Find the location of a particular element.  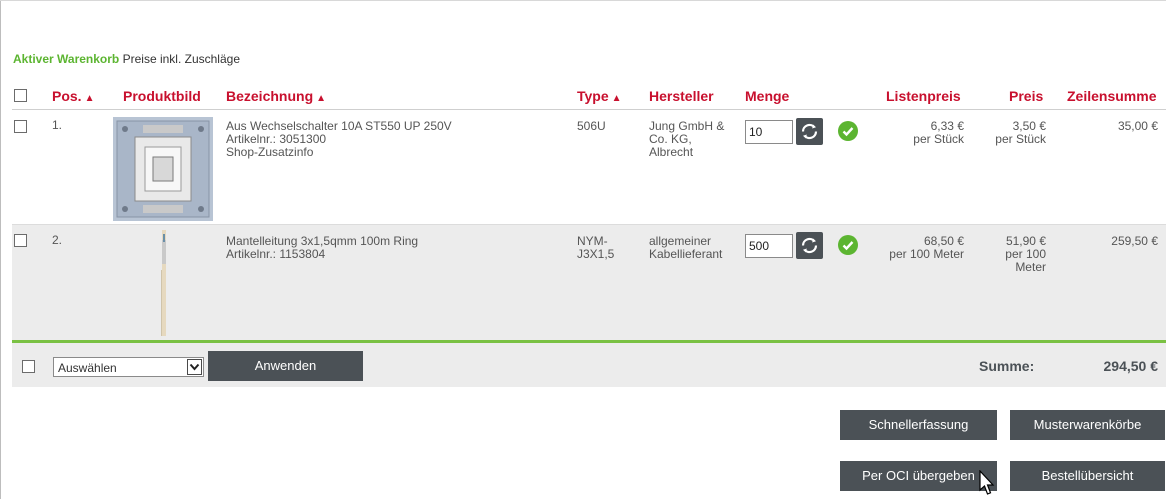

manufacturer-line: Kabellieferant is located at coordinates (686, 254).